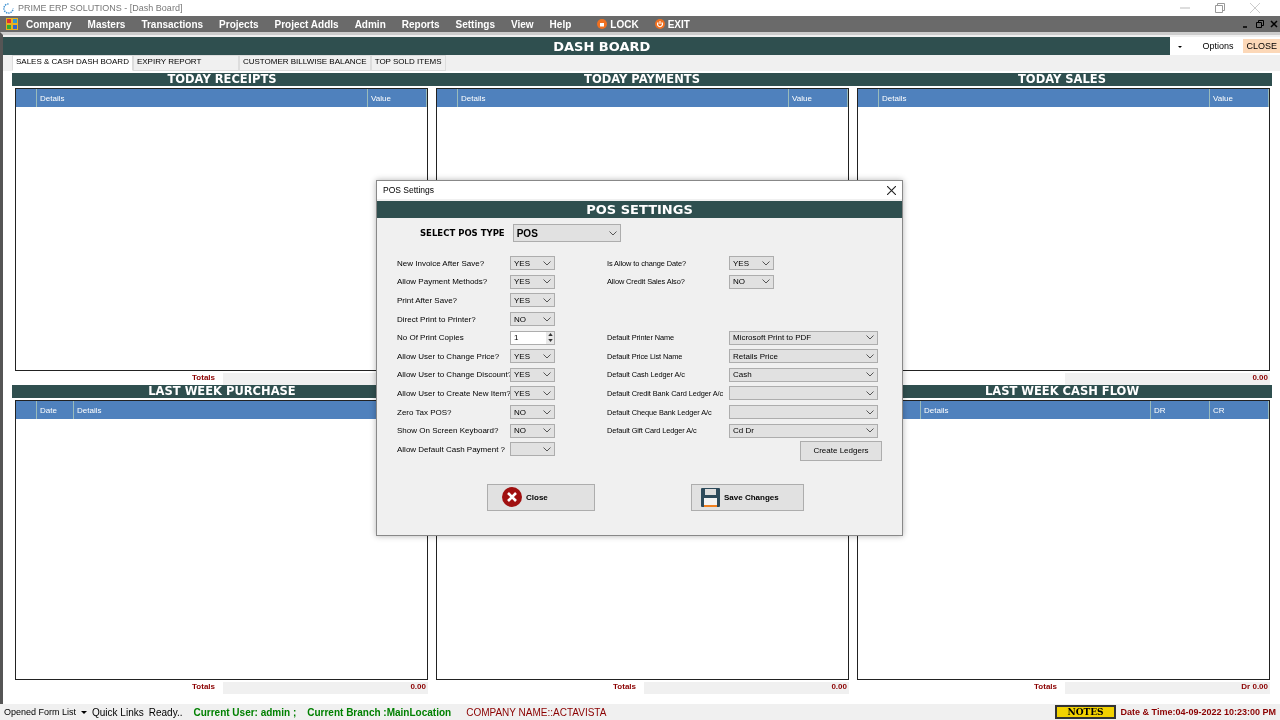 Image resolution: width=1280 pixels, height=720 pixels. I want to click on menu-item: Reports, so click(420, 24).